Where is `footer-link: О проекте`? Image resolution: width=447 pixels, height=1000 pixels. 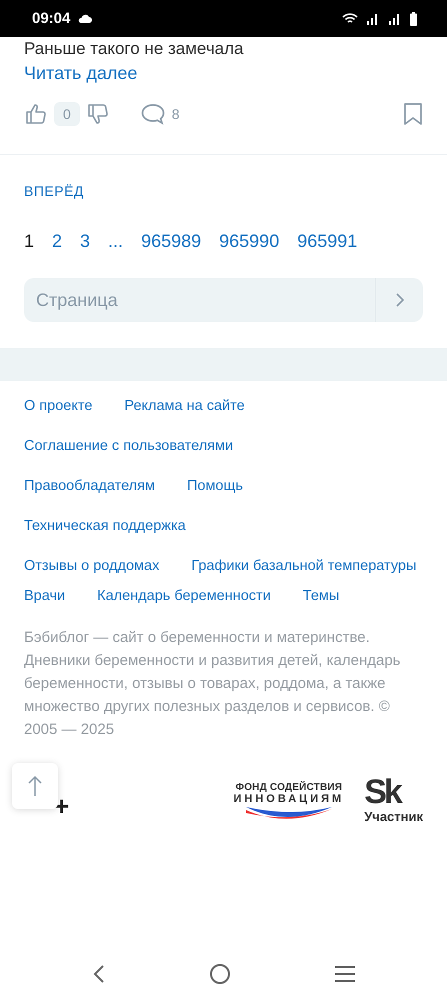
footer-link: О проекте is located at coordinates (58, 406).